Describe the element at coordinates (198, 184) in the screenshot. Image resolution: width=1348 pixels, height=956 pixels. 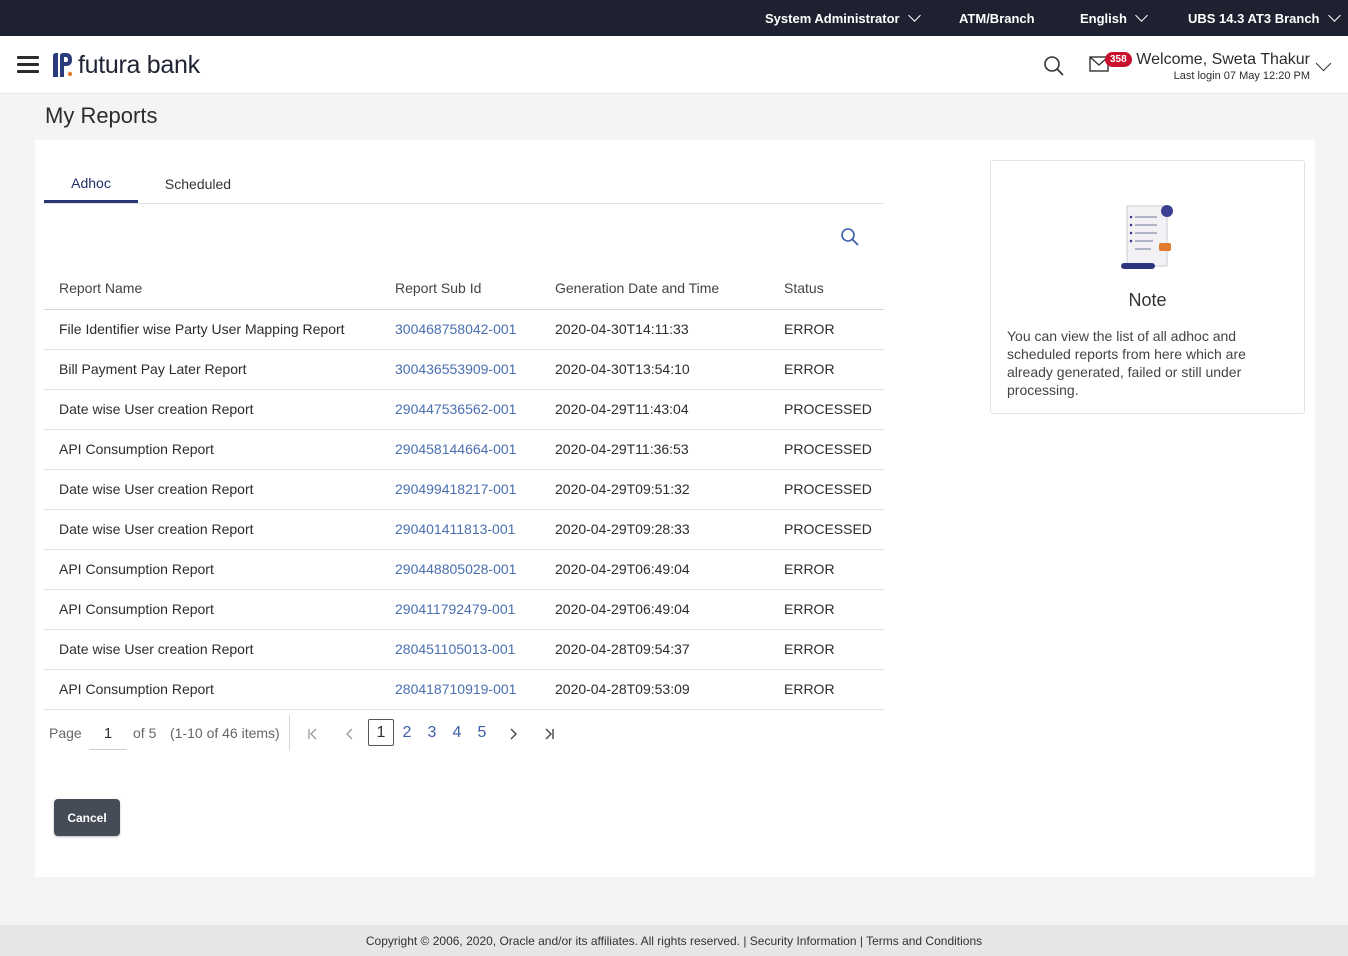
I see `tab-scheduled: Scheduled` at that location.